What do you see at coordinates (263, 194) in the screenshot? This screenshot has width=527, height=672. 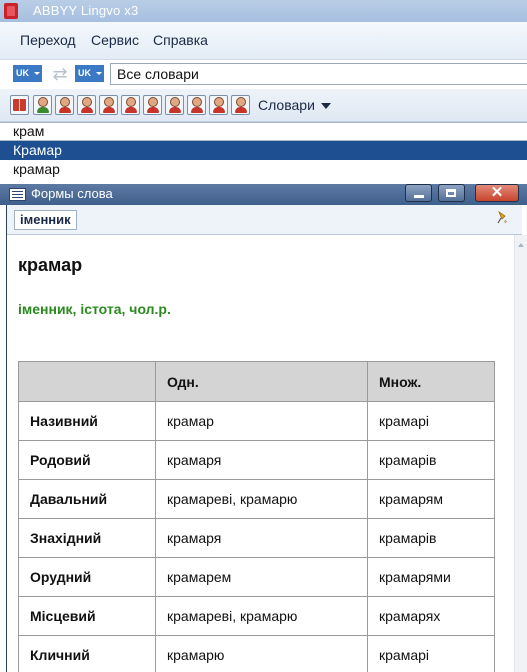 I see `word-forms-titlebar: Формы слова ✕` at bounding box center [263, 194].